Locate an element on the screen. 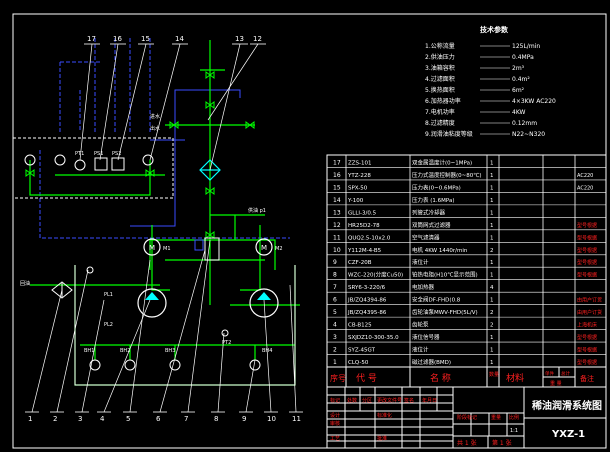 This screenshot has width=610, height=452. part-number: 15 is located at coordinates (337, 187).